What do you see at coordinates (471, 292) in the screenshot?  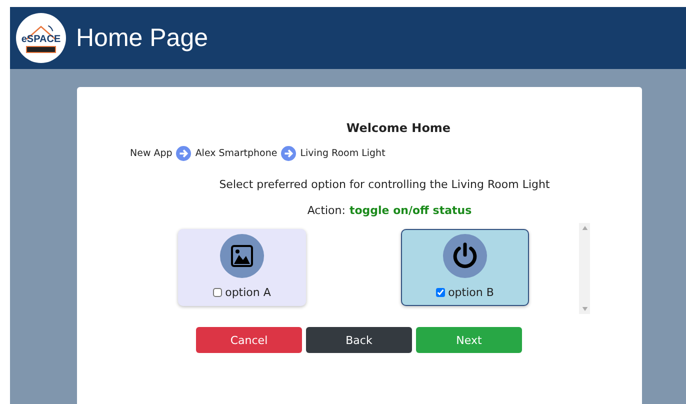 I see `option-label: option B` at bounding box center [471, 292].